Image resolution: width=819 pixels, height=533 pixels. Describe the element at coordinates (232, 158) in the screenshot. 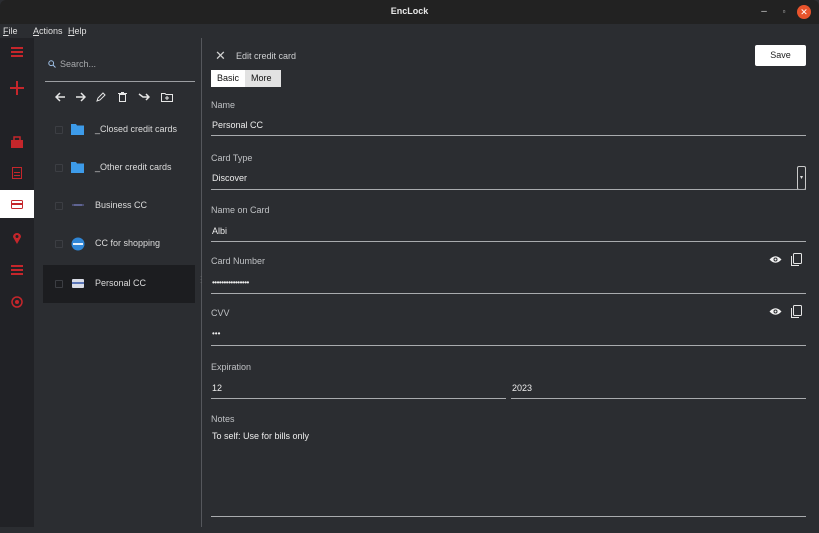

I see `card-type-label: Card Type` at that location.